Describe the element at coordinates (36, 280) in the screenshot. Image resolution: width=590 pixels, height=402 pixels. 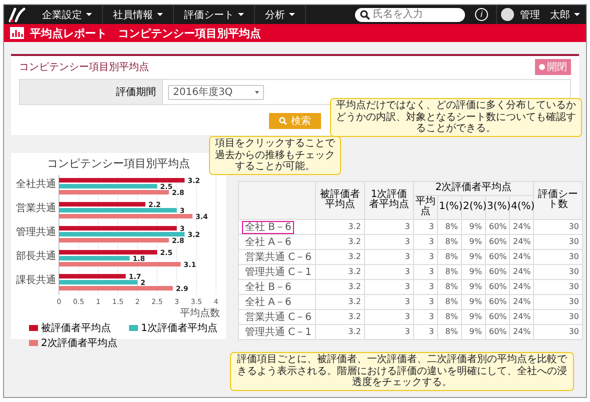
I see `category-label: 課長共通` at that location.